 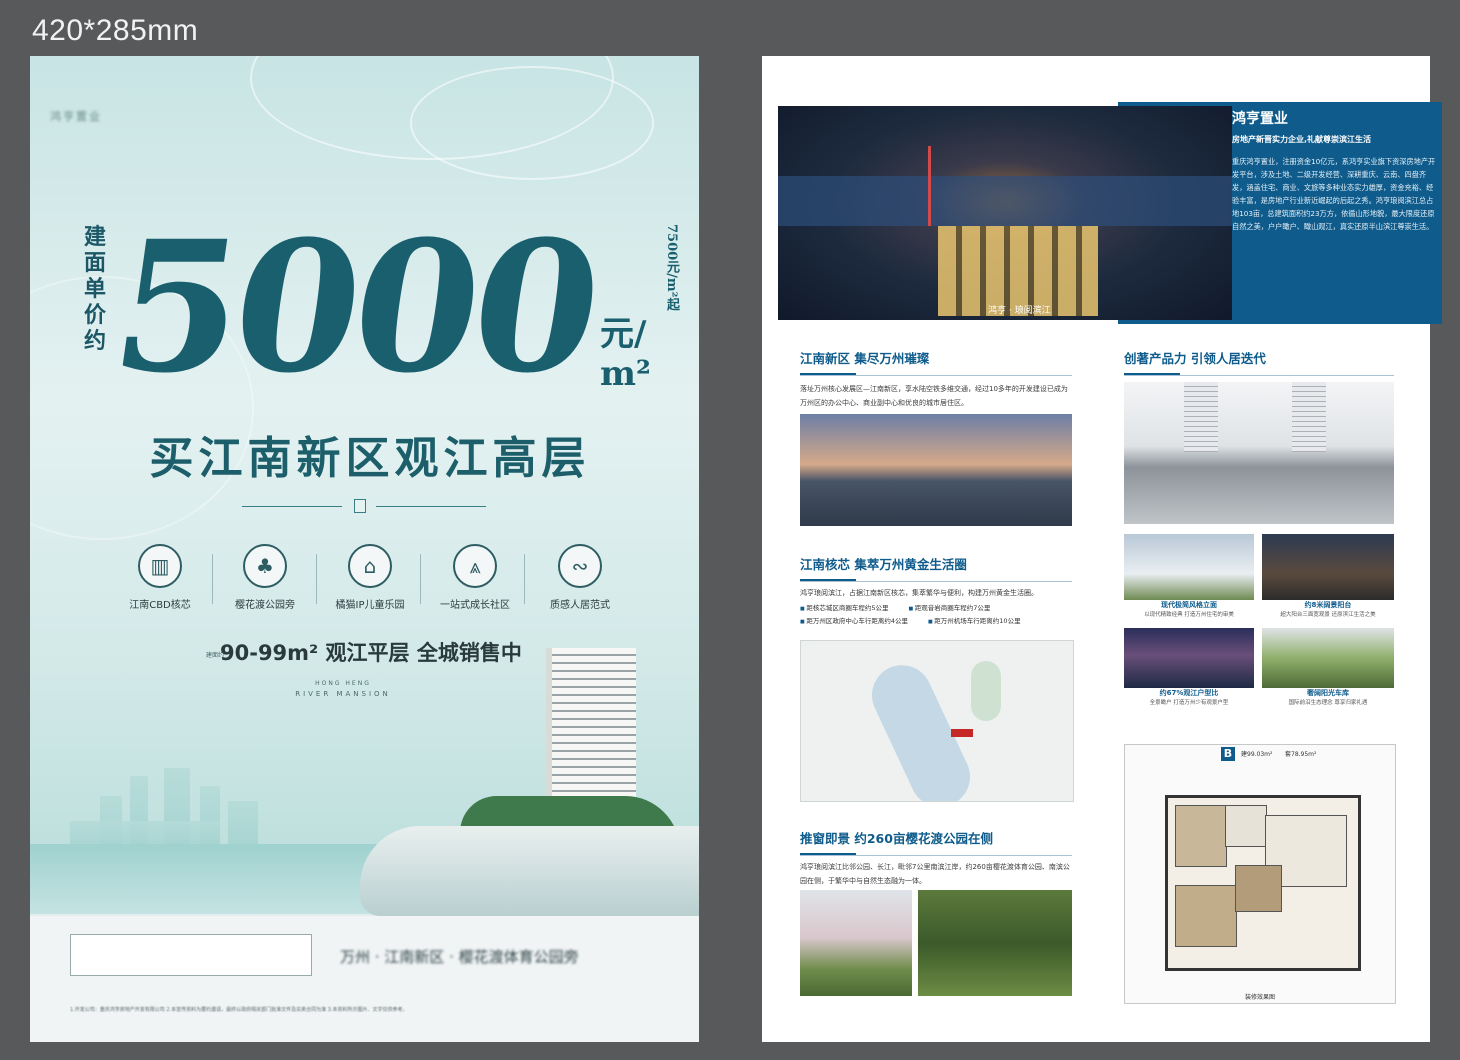 What do you see at coordinates (625, 374) in the screenshot?
I see `price-unit-b: m²` at bounding box center [625, 374].